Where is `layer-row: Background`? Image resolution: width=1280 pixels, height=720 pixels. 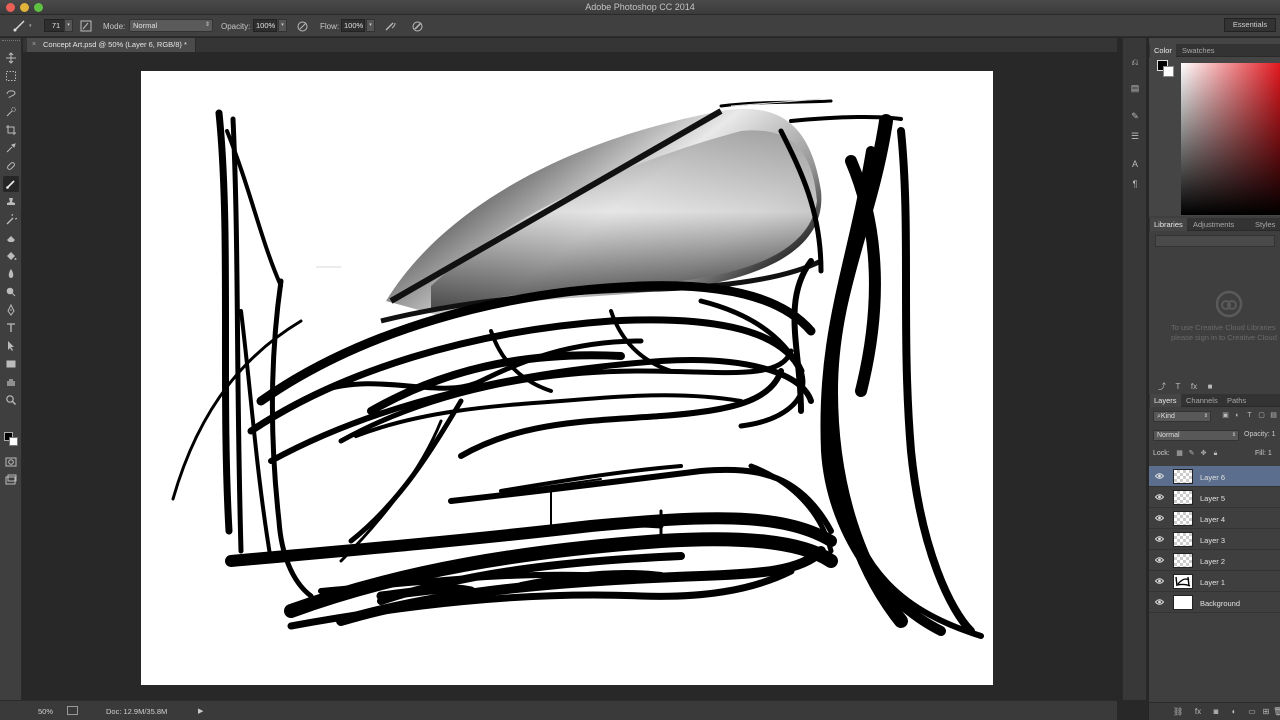
layer-row: Background is located at coordinates (1214, 602).